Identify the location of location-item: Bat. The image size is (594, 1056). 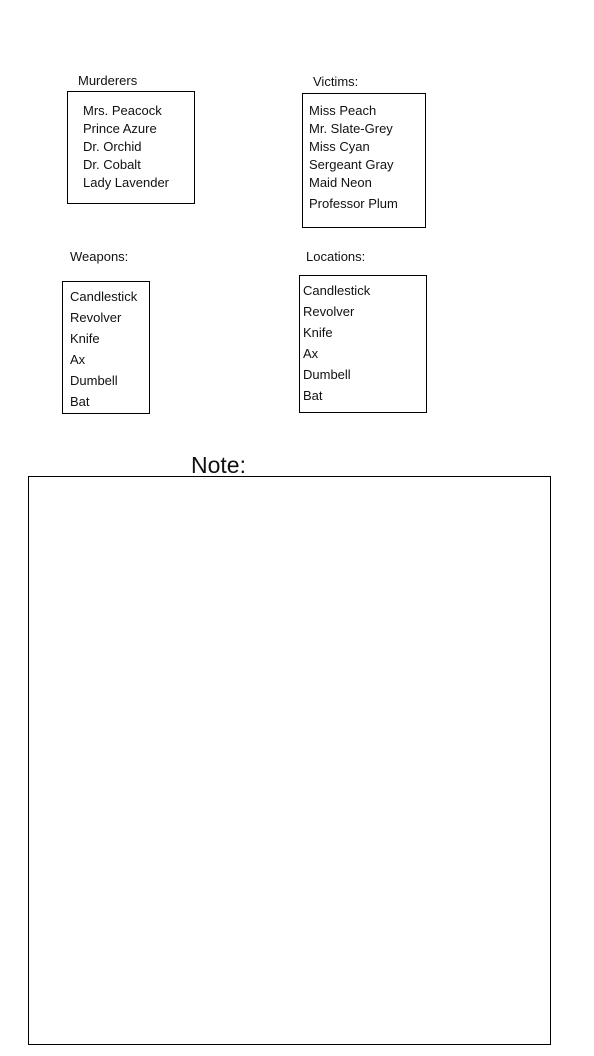
(313, 395).